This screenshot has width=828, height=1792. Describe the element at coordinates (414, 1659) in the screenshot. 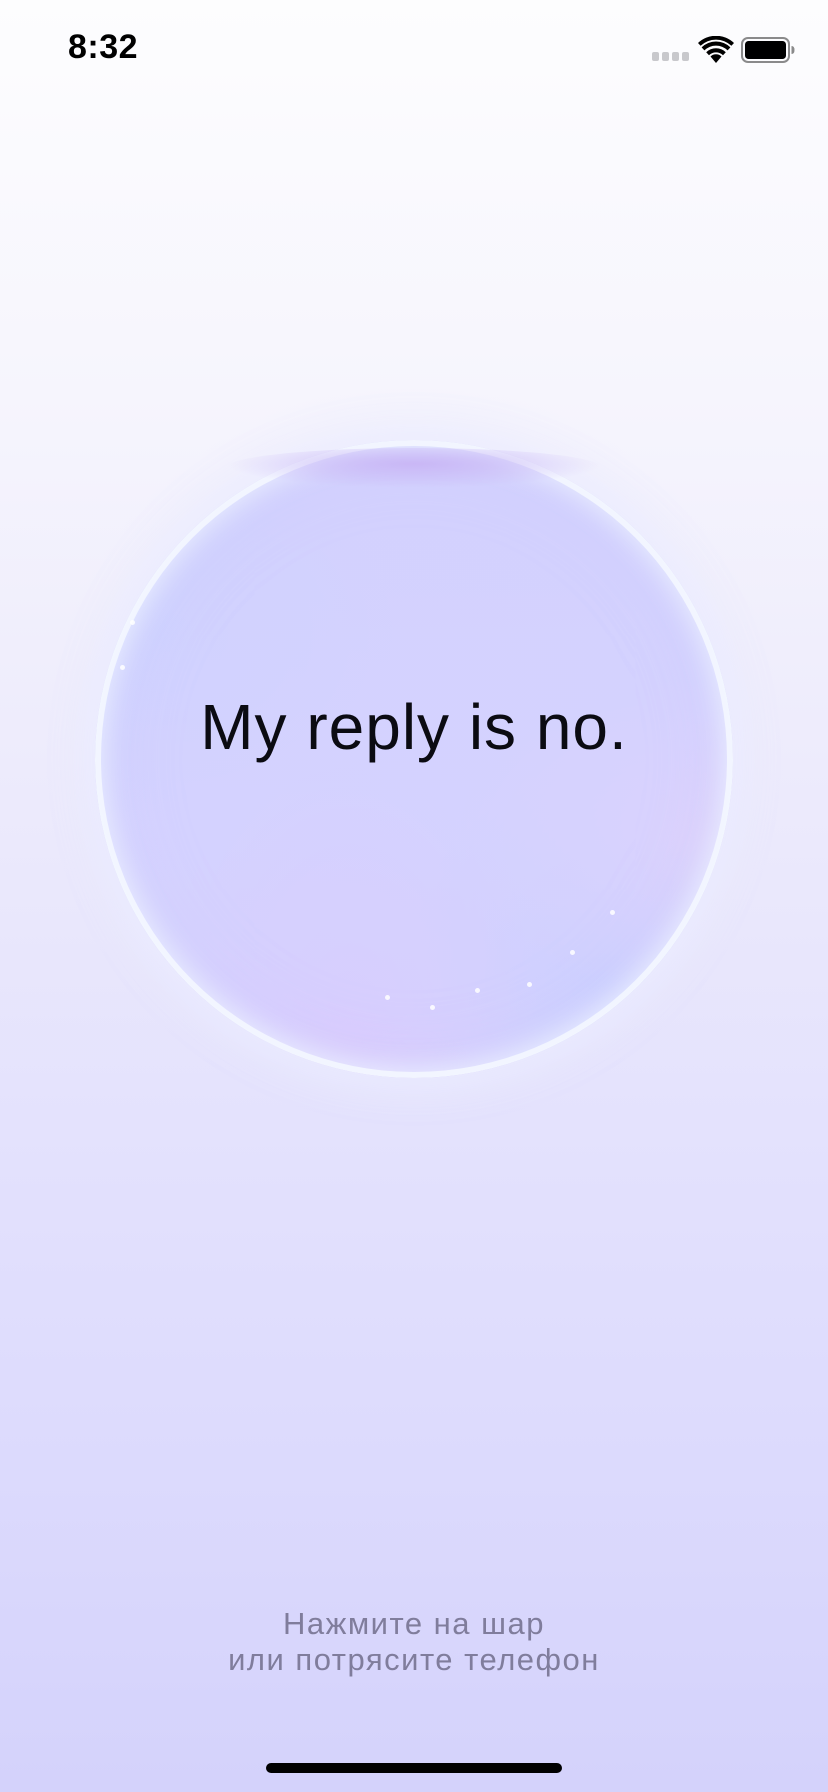

I see `hint-line-2: или потрясите телефон` at that location.